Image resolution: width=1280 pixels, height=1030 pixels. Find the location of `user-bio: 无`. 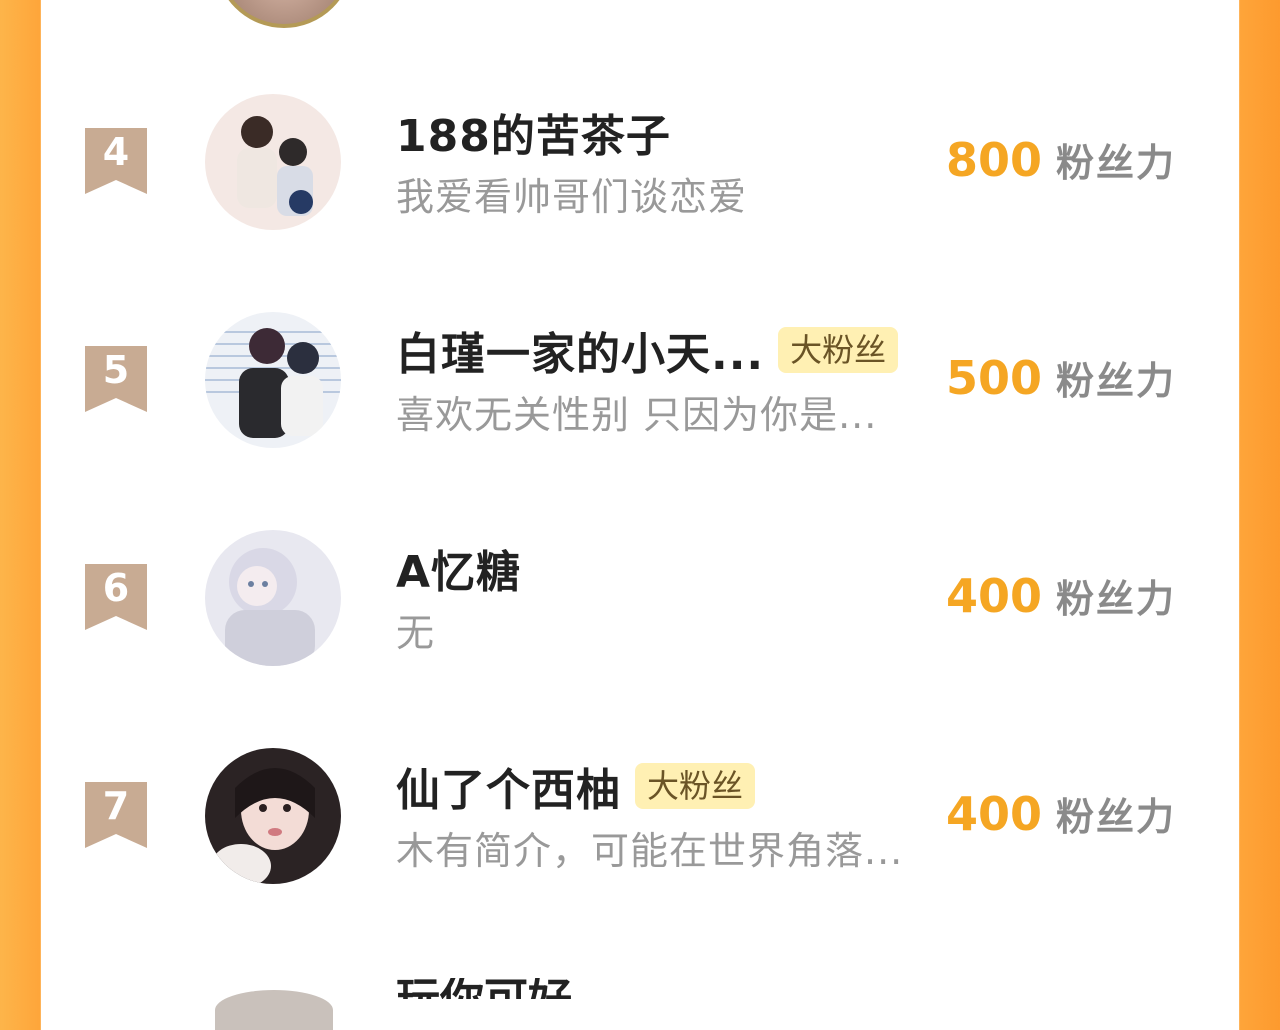

user-bio: 无 is located at coordinates (416, 633).